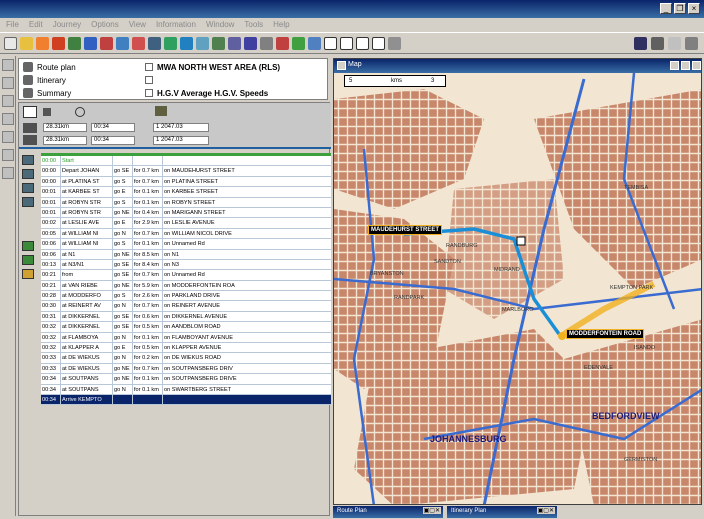 This screenshot has width=704, height=519. I want to click on menu-journey: Journey, so click(67, 25).